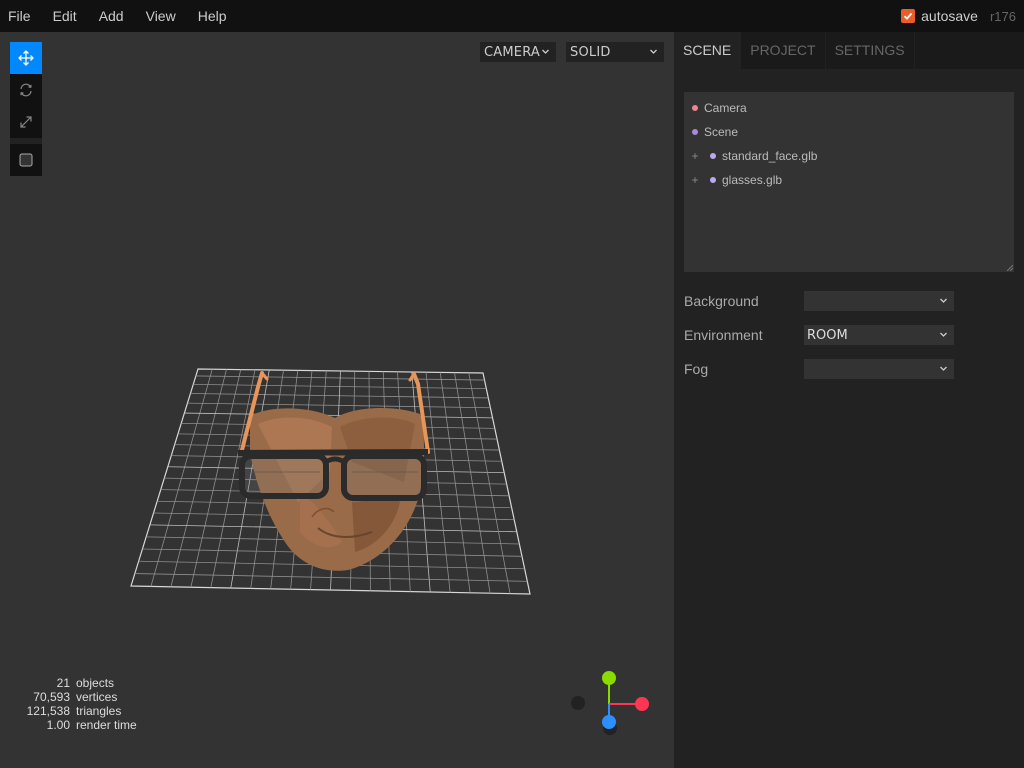  What do you see at coordinates (695, 132) in the screenshot?
I see `scene-dot-icon` at bounding box center [695, 132].